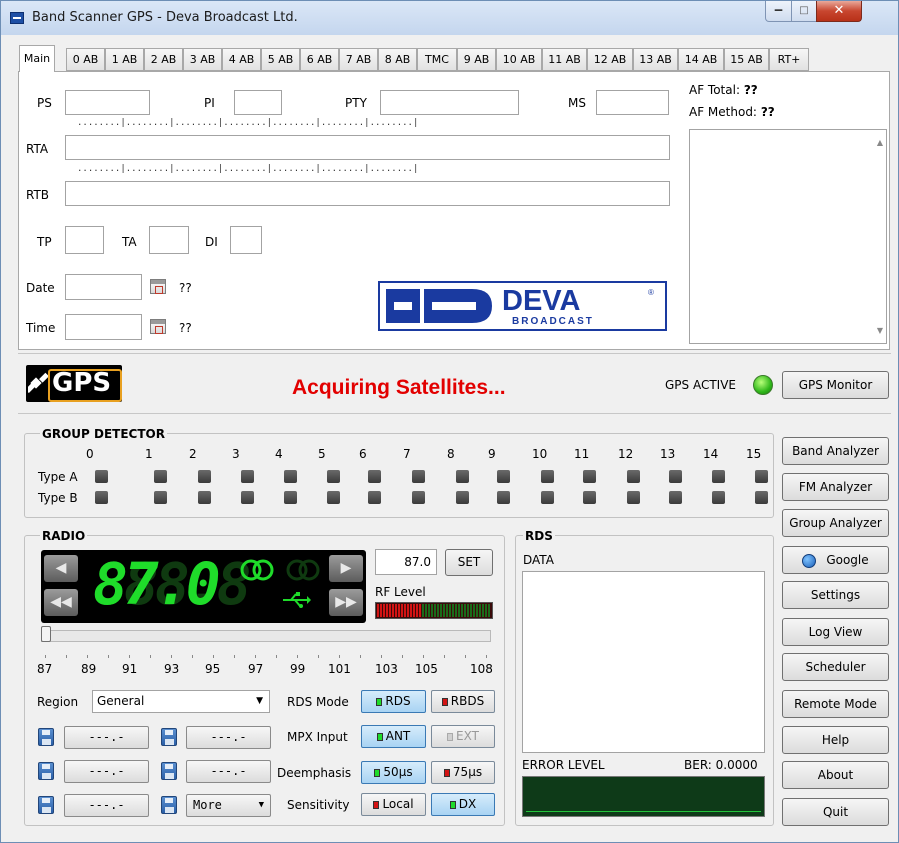 The image size is (899, 843). I want to click on time-field, so click(103, 327).